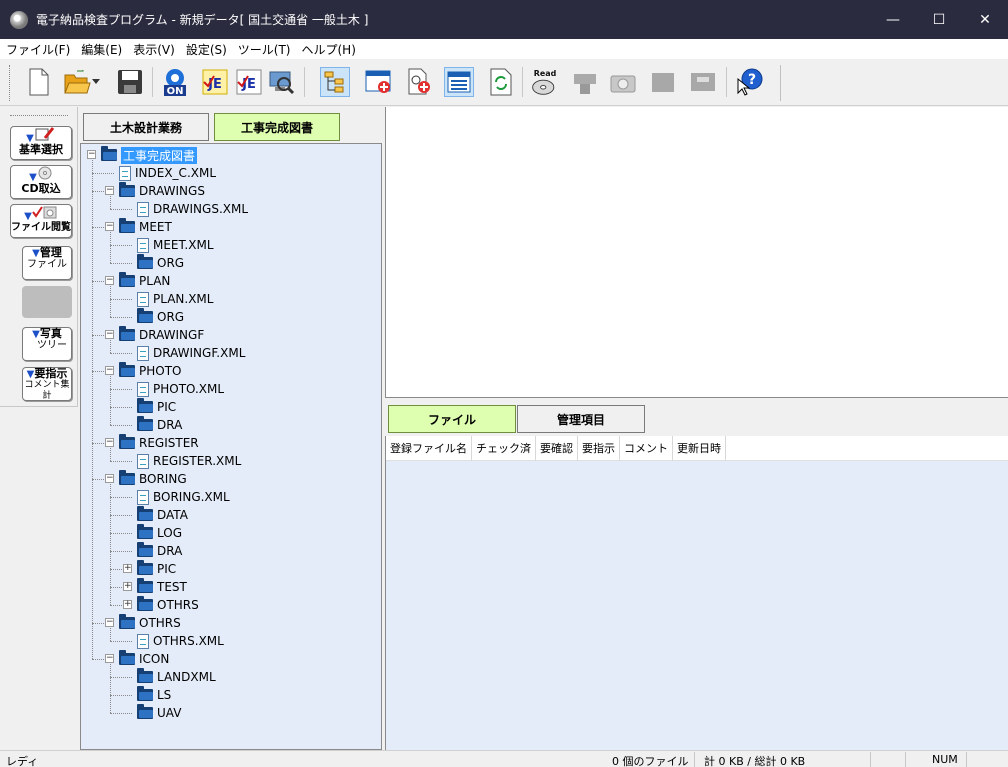  What do you see at coordinates (154, 659) in the screenshot?
I see `tree-node-label: ICON` at bounding box center [154, 659].